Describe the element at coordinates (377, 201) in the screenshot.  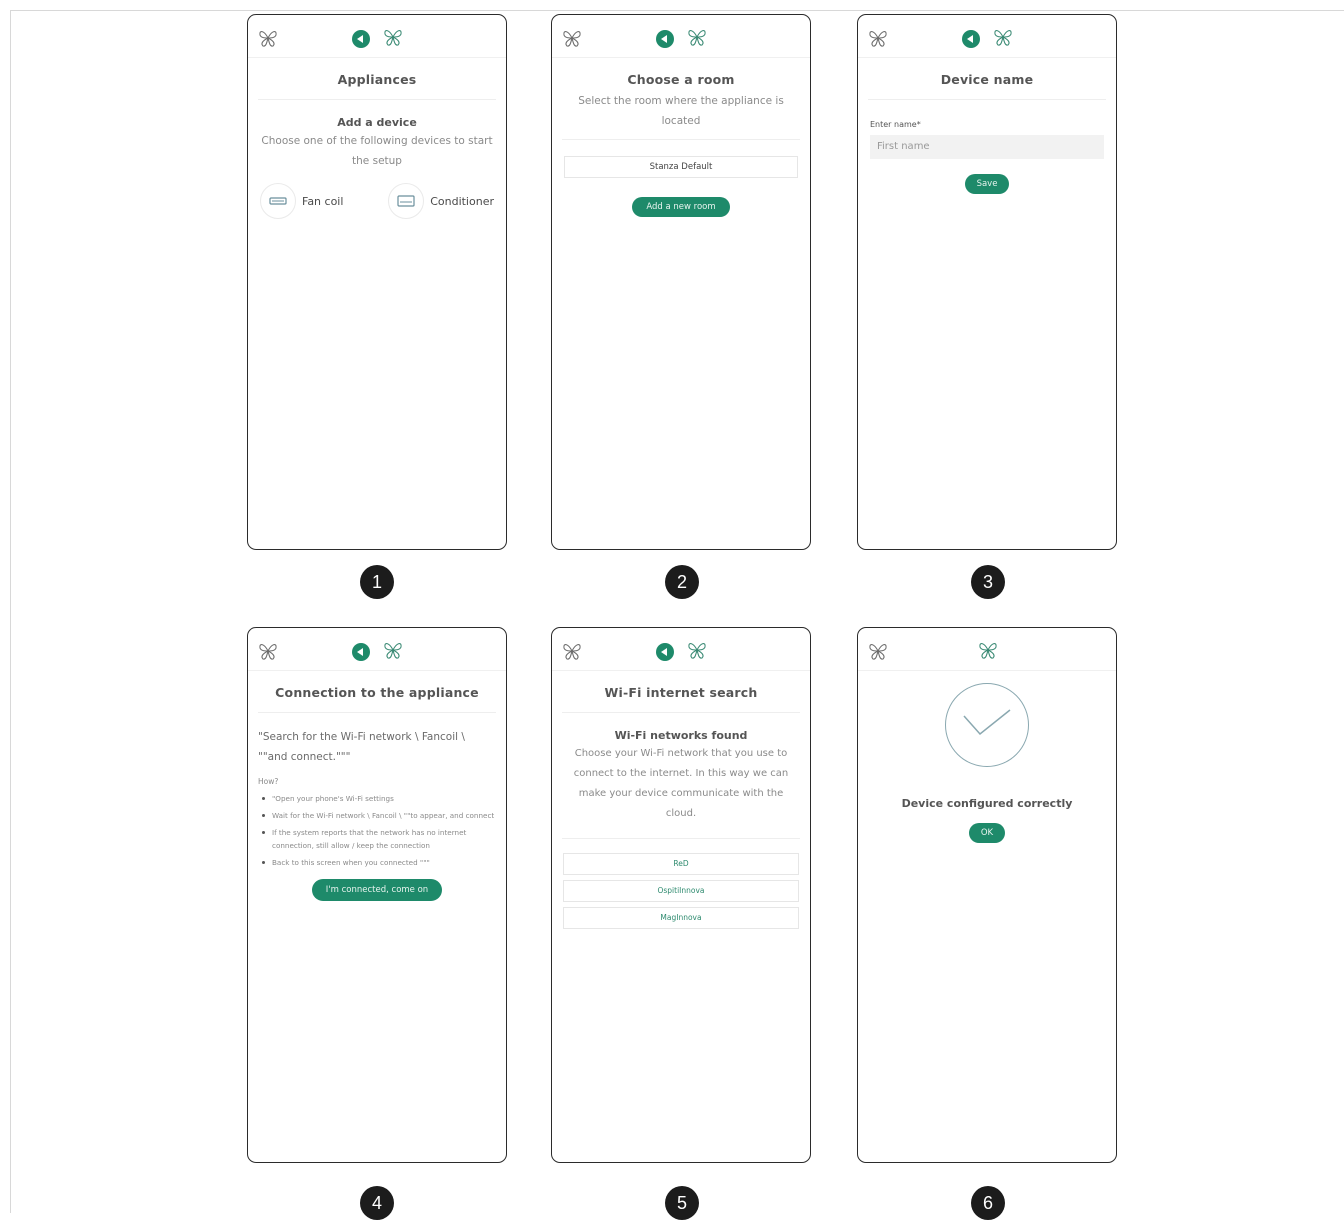
I see `device-options: Fan coil Conditioner` at that location.